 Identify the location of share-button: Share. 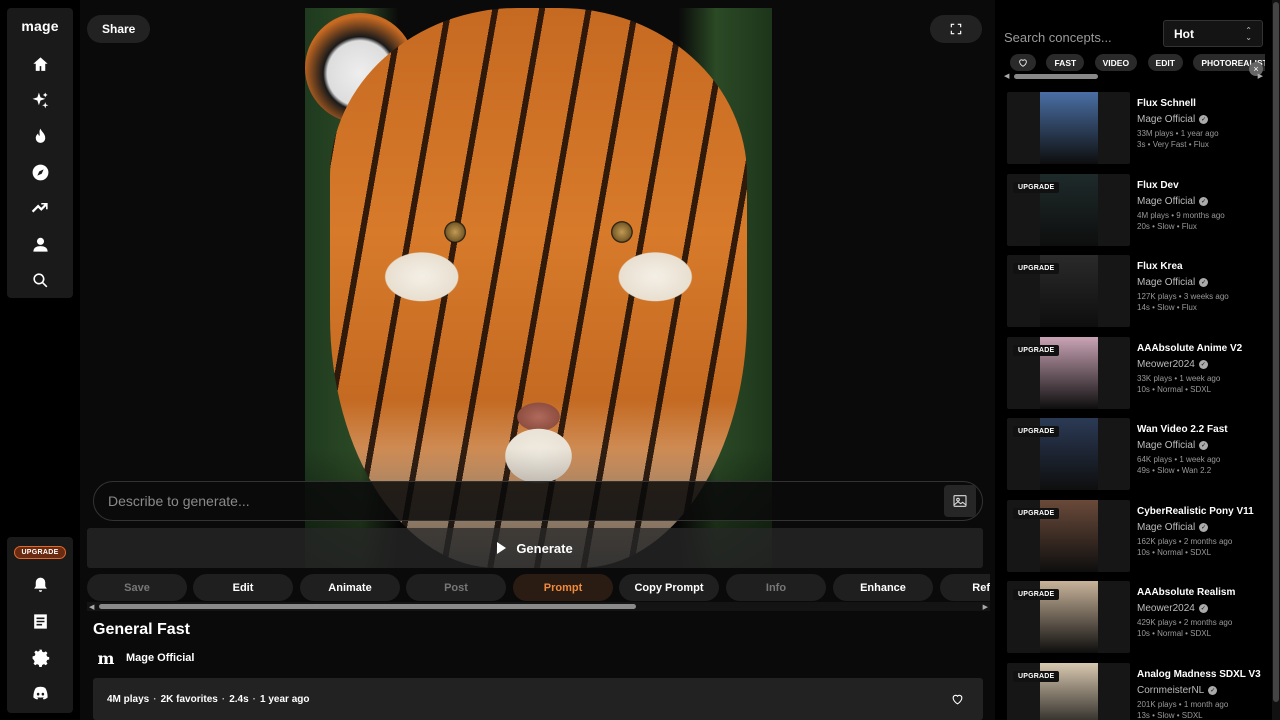
(119, 29).